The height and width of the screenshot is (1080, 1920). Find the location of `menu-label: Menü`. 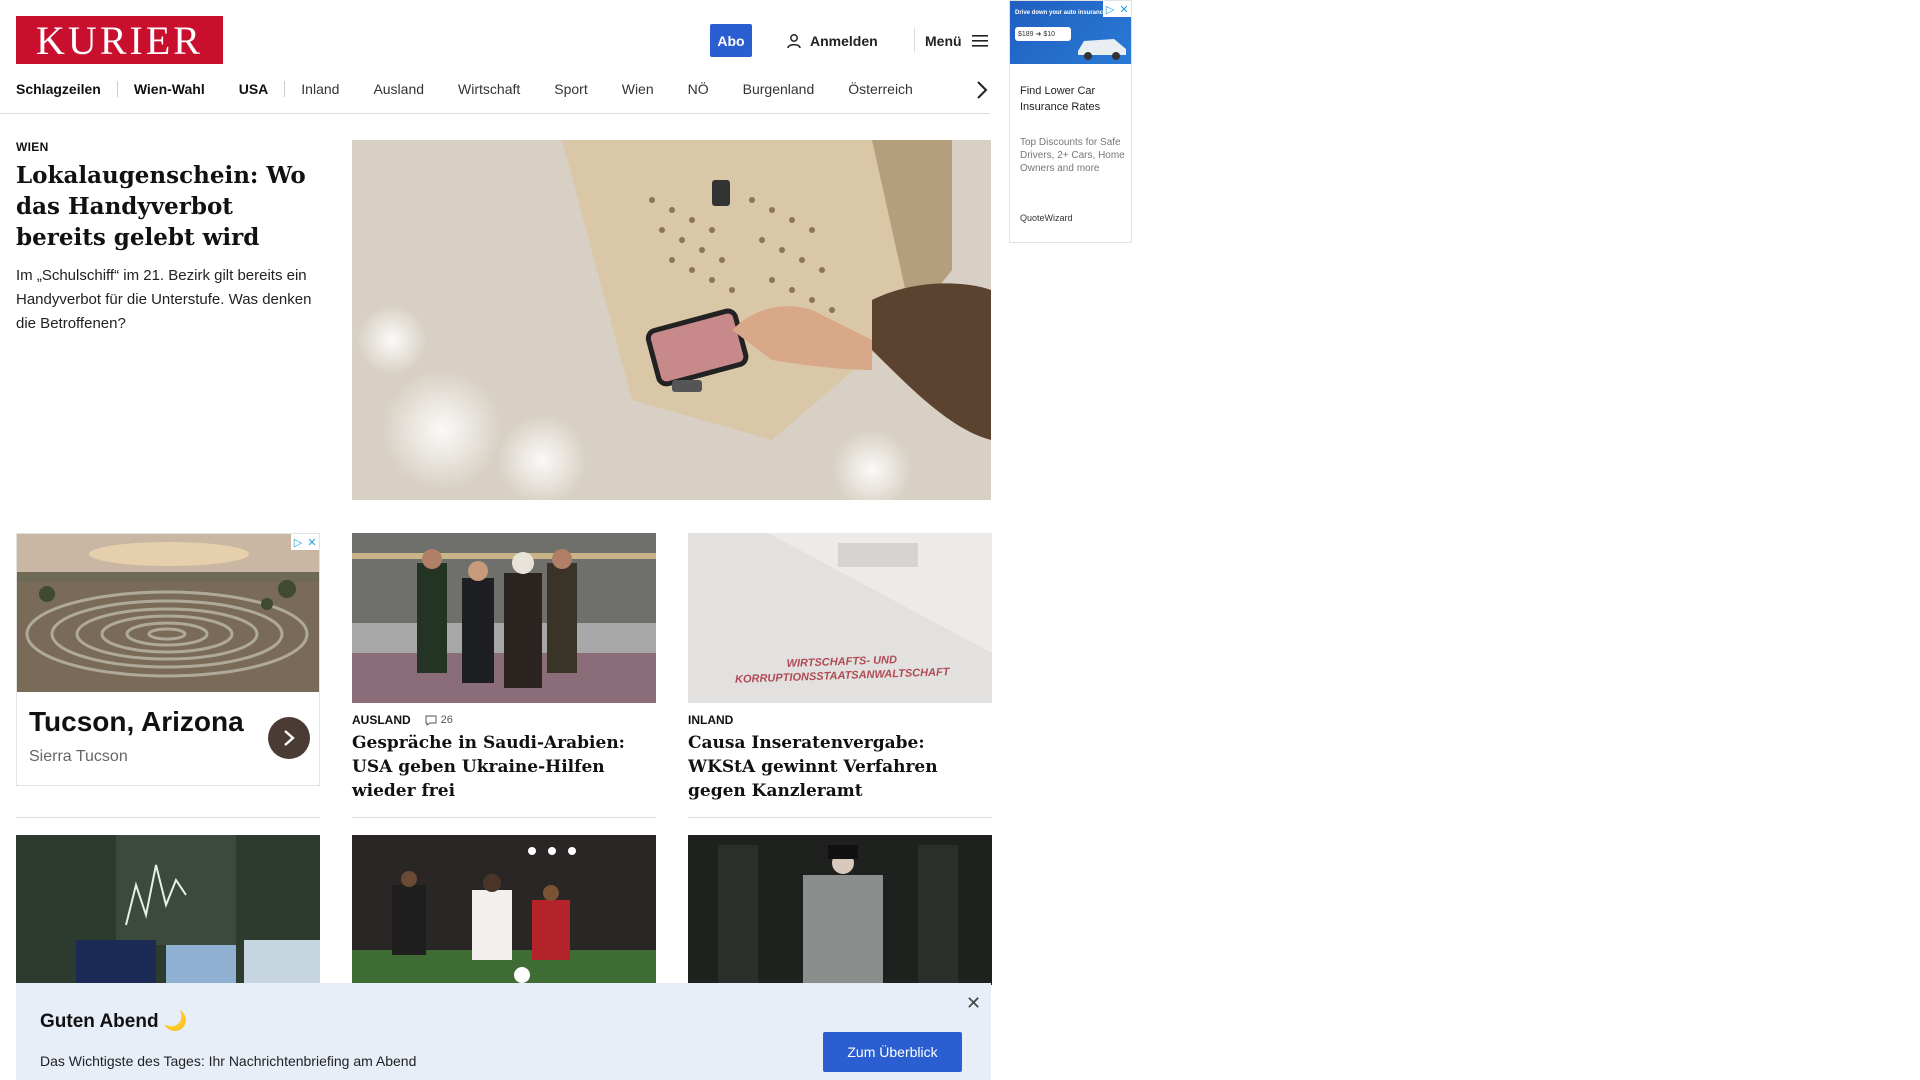

menu-label: Menü is located at coordinates (943, 41).